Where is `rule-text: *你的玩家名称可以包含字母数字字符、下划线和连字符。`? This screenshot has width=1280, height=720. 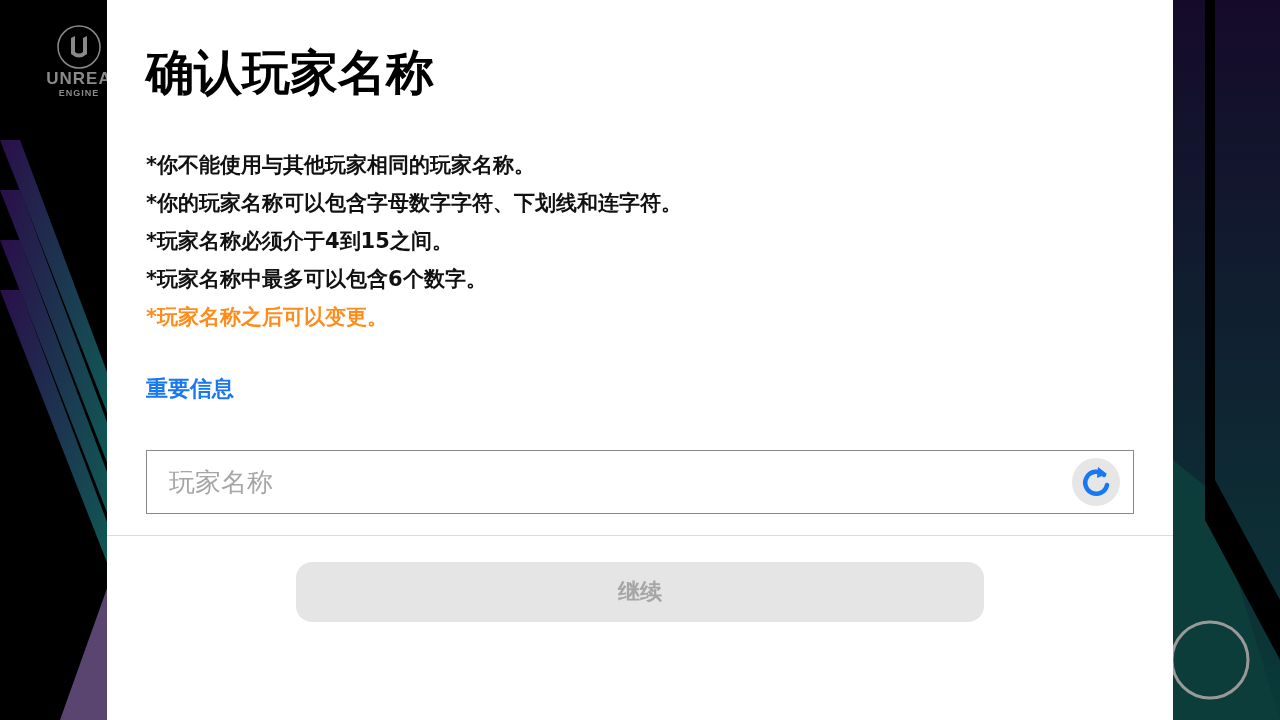 rule-text: *你的玩家名称可以包含字母数字字符、下划线和连字符。 is located at coordinates (414, 203).